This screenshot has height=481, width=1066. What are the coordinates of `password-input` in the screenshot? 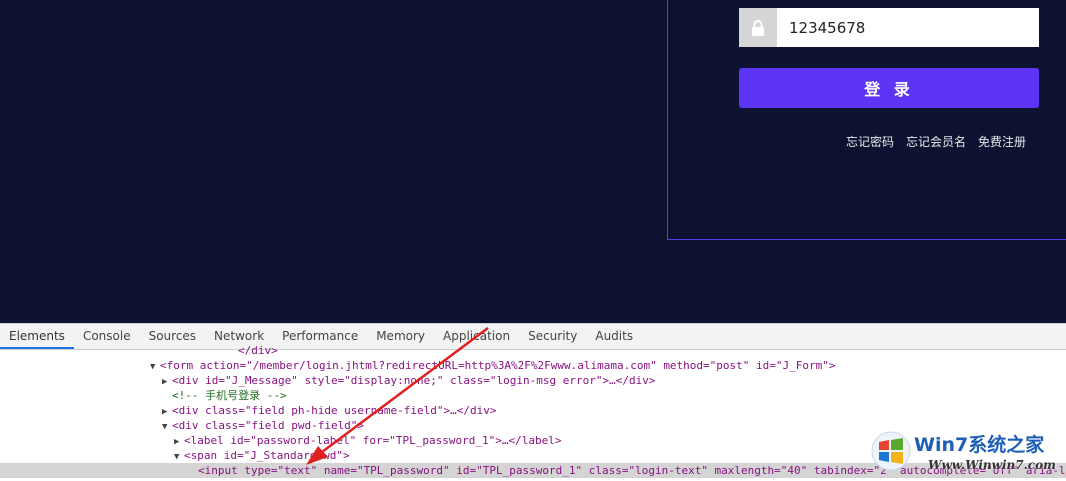 It's located at (908, 27).